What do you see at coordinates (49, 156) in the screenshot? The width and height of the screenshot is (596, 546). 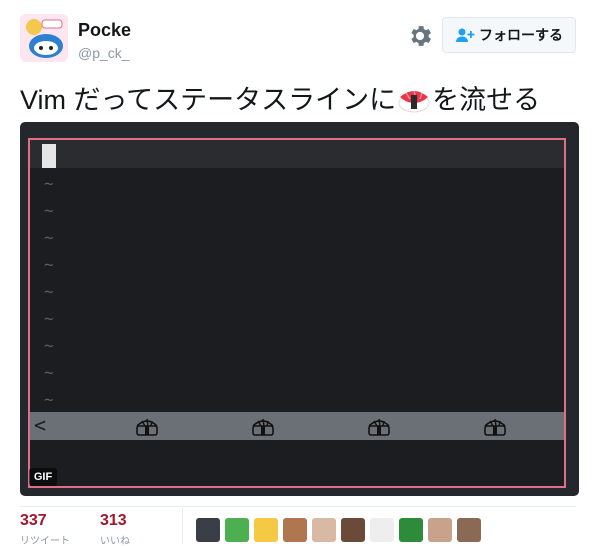 I see `vim-cursor` at bounding box center [49, 156].